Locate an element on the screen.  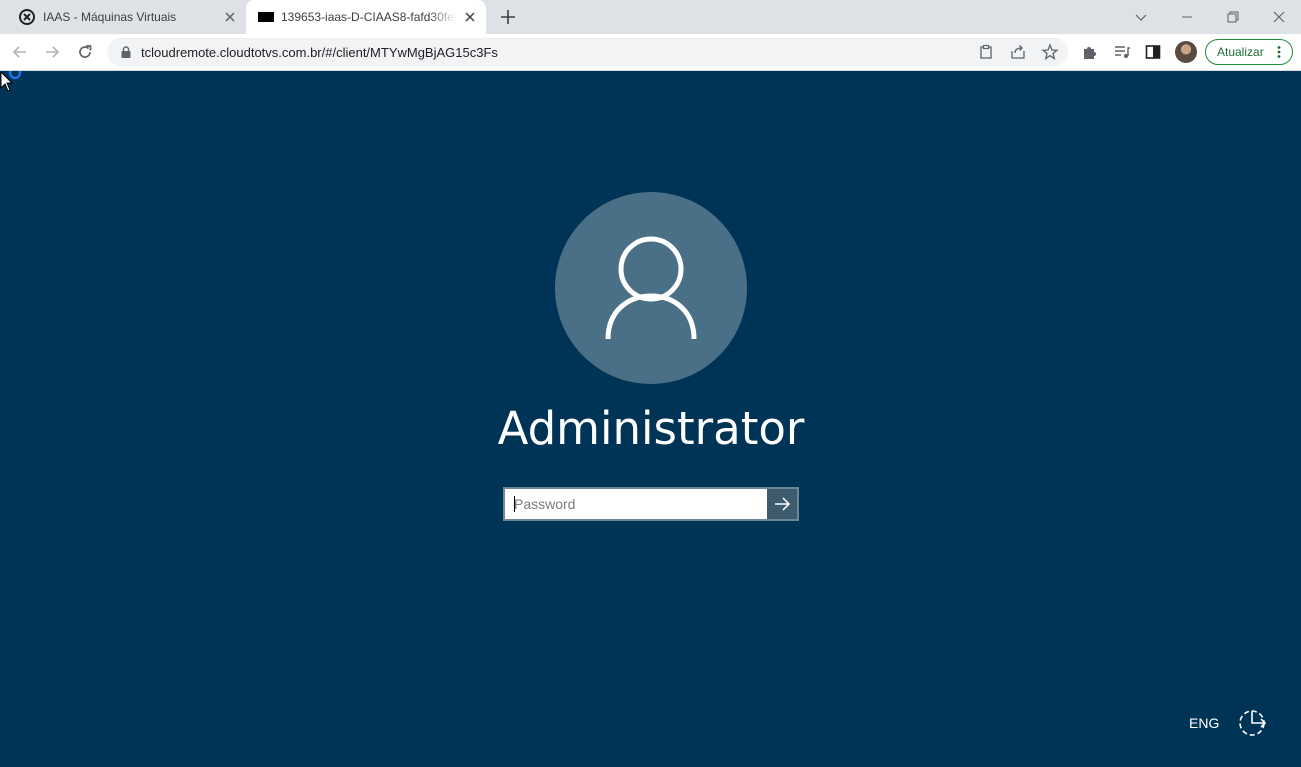
profile-avatar is located at coordinates (1186, 52).